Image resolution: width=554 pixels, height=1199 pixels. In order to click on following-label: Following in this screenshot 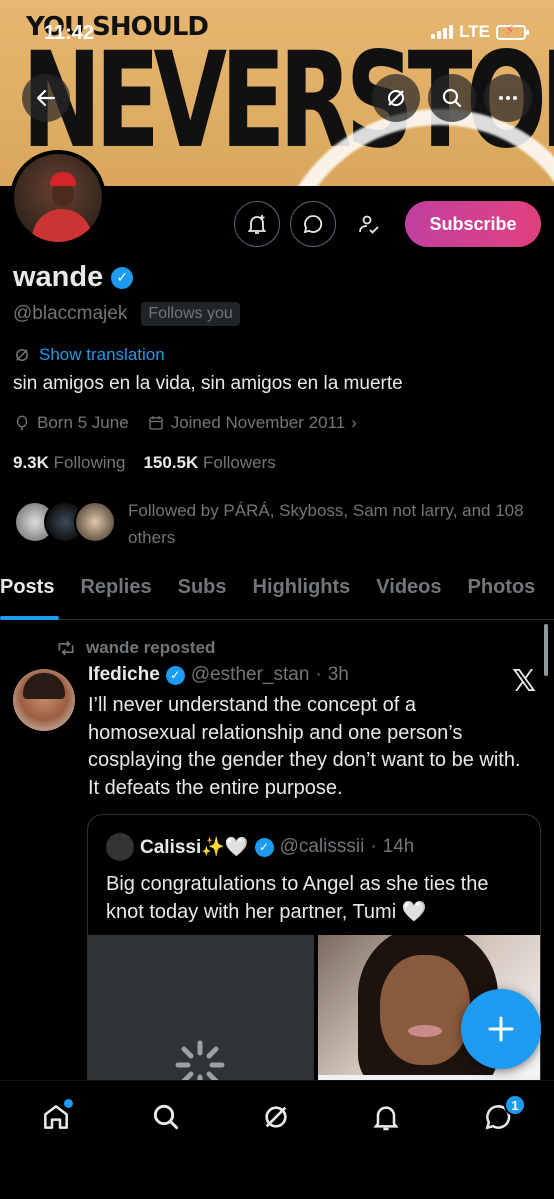, I will do `click(89, 462)`.